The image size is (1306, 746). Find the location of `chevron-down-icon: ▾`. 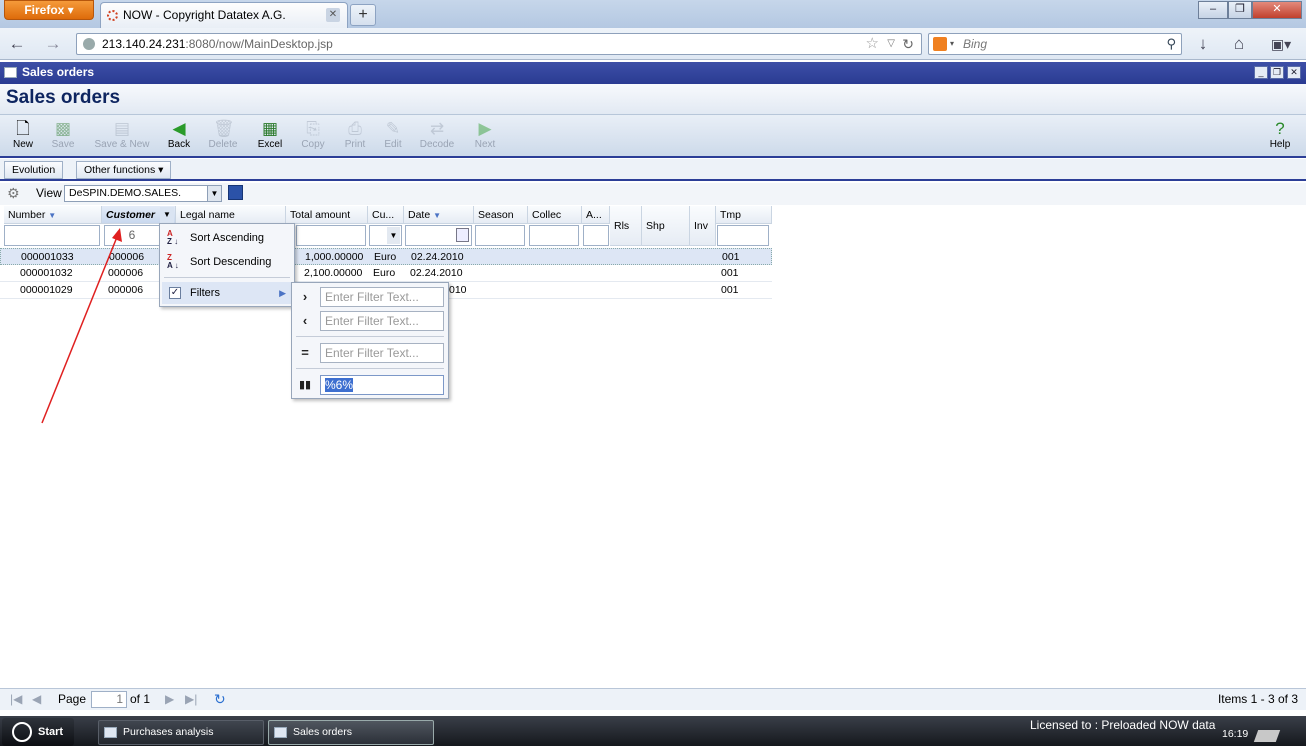

chevron-down-icon: ▾ is located at coordinates (161, 170).